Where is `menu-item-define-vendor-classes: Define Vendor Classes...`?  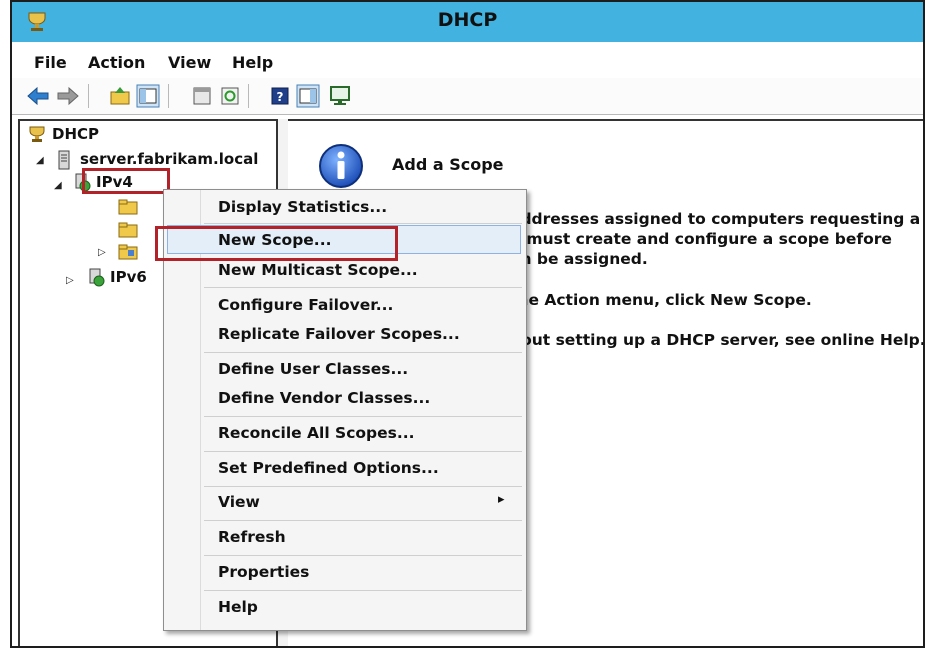
menu-item-define-vendor-classes: Define Vendor Classes... is located at coordinates (324, 398).